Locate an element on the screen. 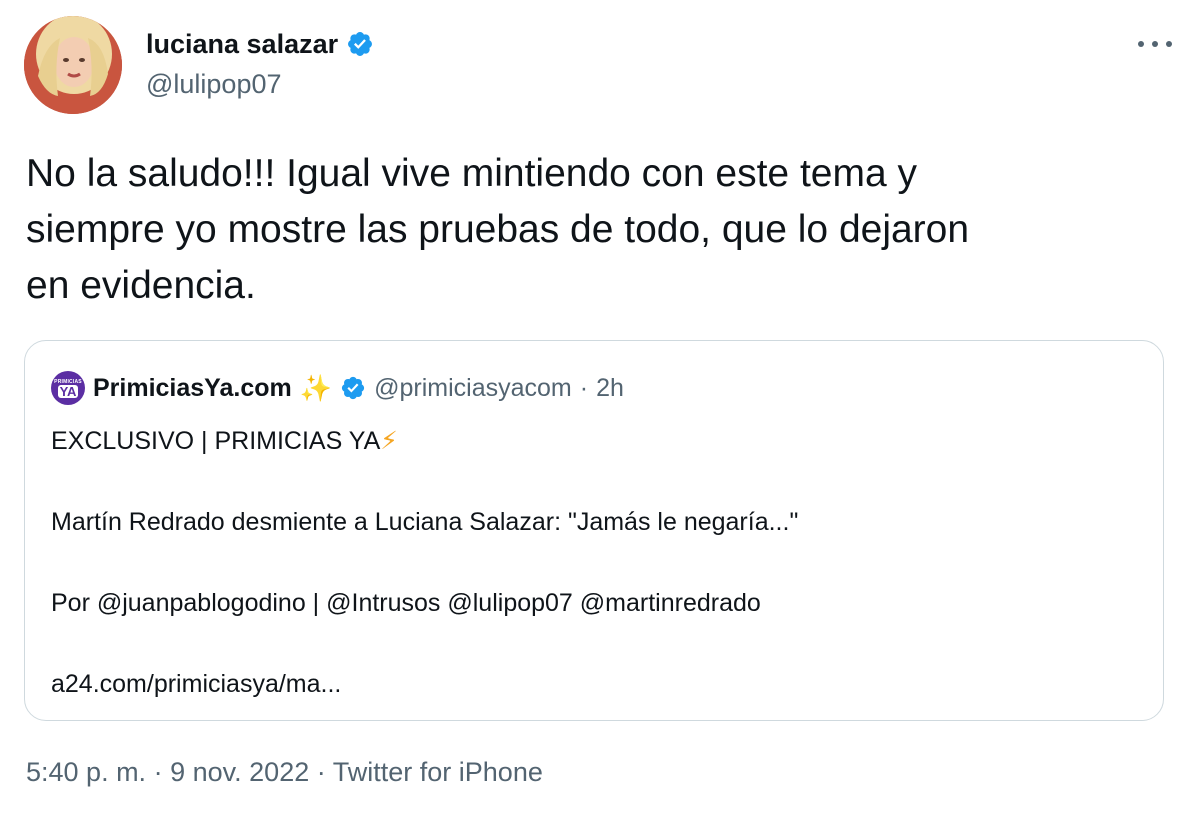 This screenshot has height=817, width=1200. profile-photo-icon is located at coordinates (73, 65).